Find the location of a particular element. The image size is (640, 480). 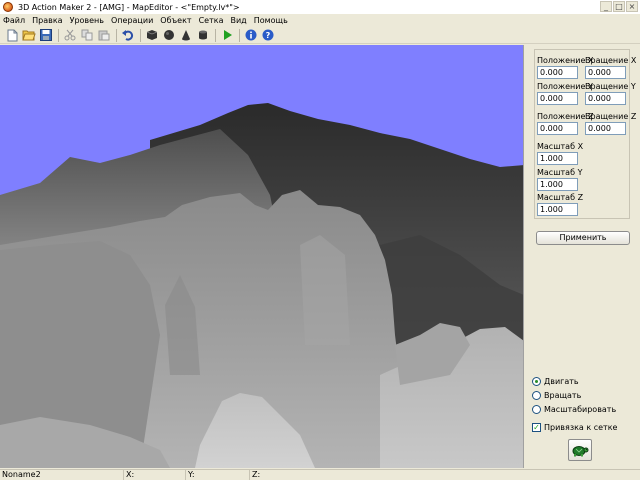

snap-to-grid-label: Привязка к сетке is located at coordinates (581, 427).